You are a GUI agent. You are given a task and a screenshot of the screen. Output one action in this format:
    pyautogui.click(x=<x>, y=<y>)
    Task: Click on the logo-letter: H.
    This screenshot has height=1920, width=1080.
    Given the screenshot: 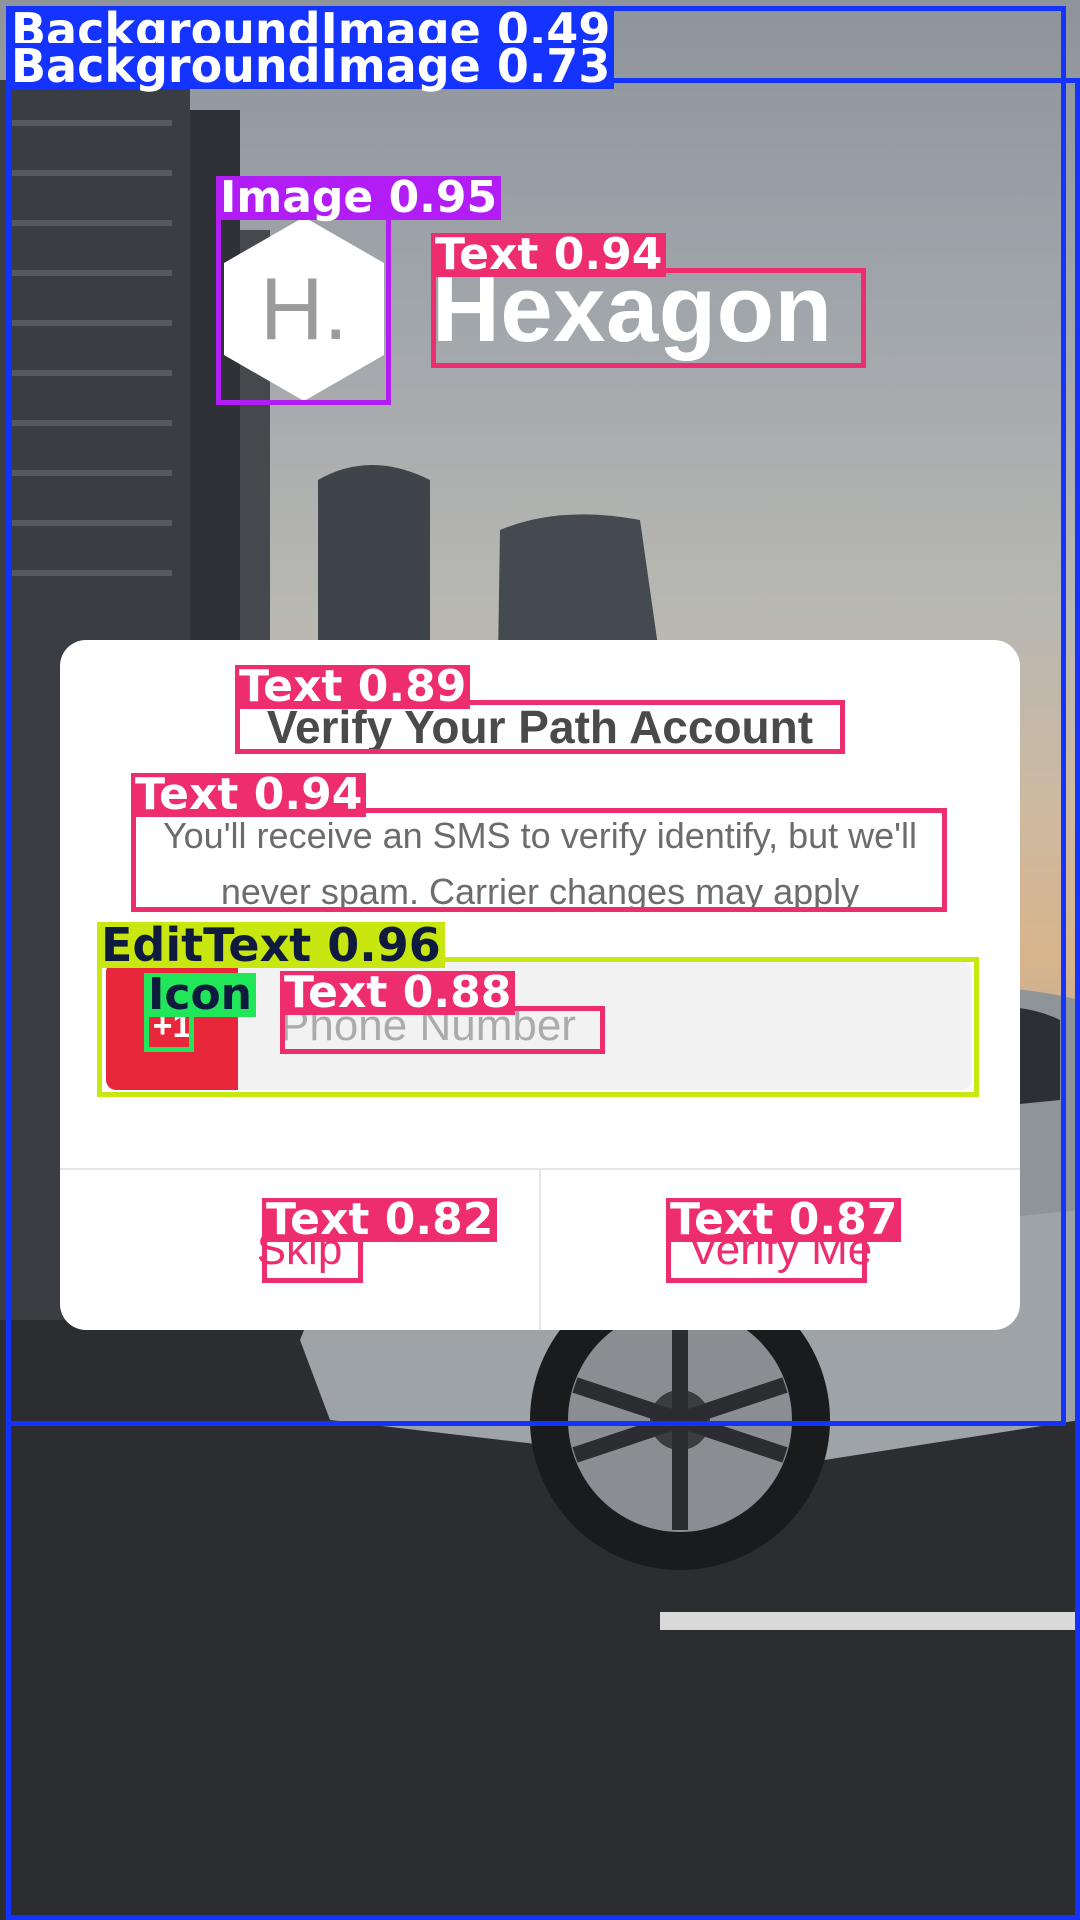 What is the action you would take?
    pyautogui.click(x=304, y=308)
    